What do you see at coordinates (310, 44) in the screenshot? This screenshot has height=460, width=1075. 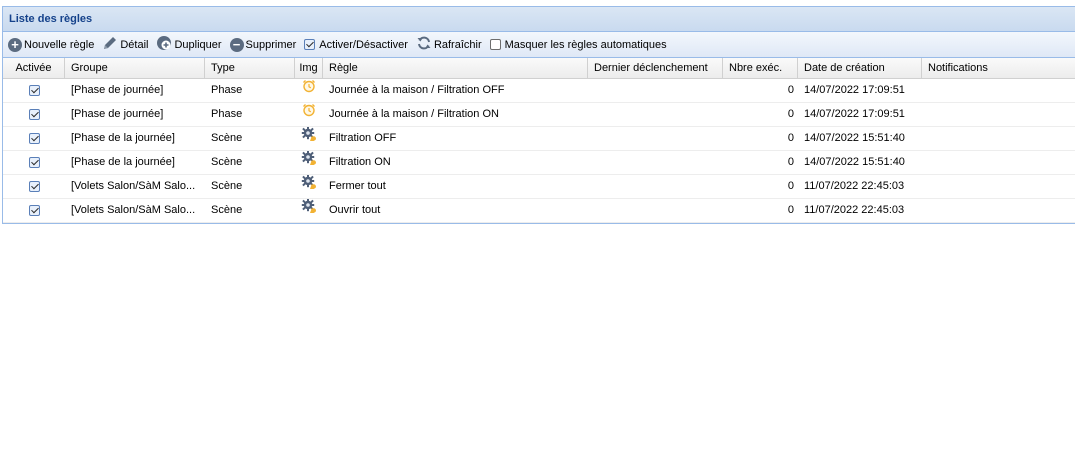 I see `toggle-checkbox-icon` at bounding box center [310, 44].